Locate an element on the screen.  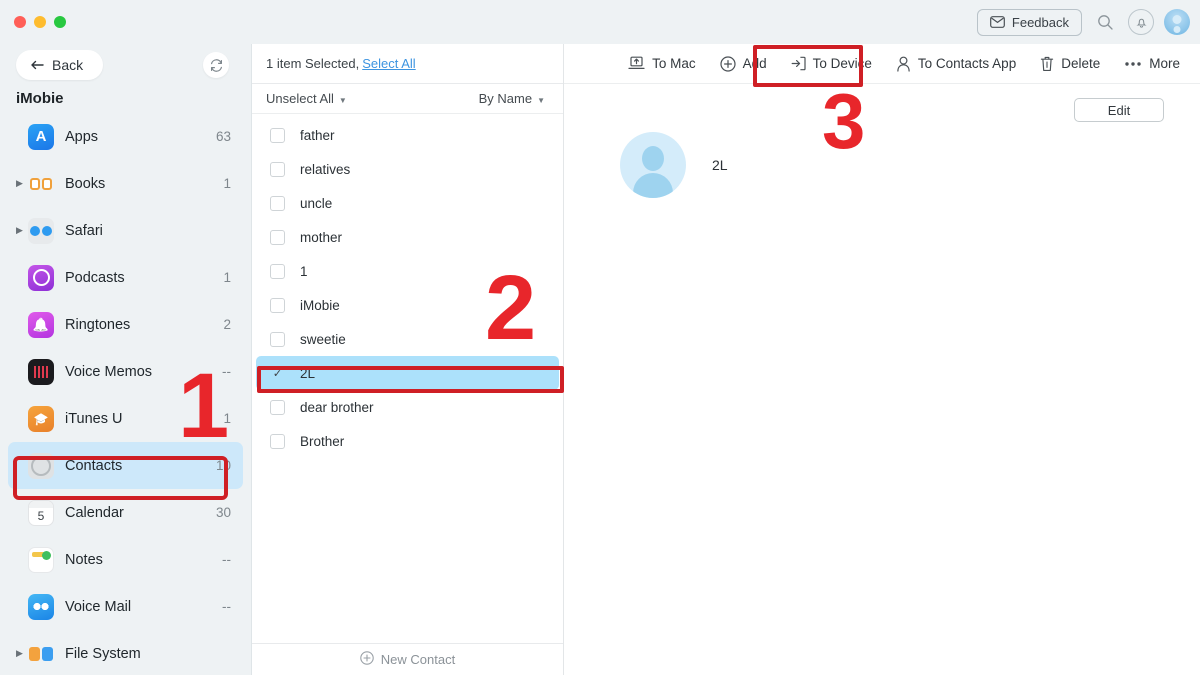
more-button: More is located at coordinates (1152, 63).